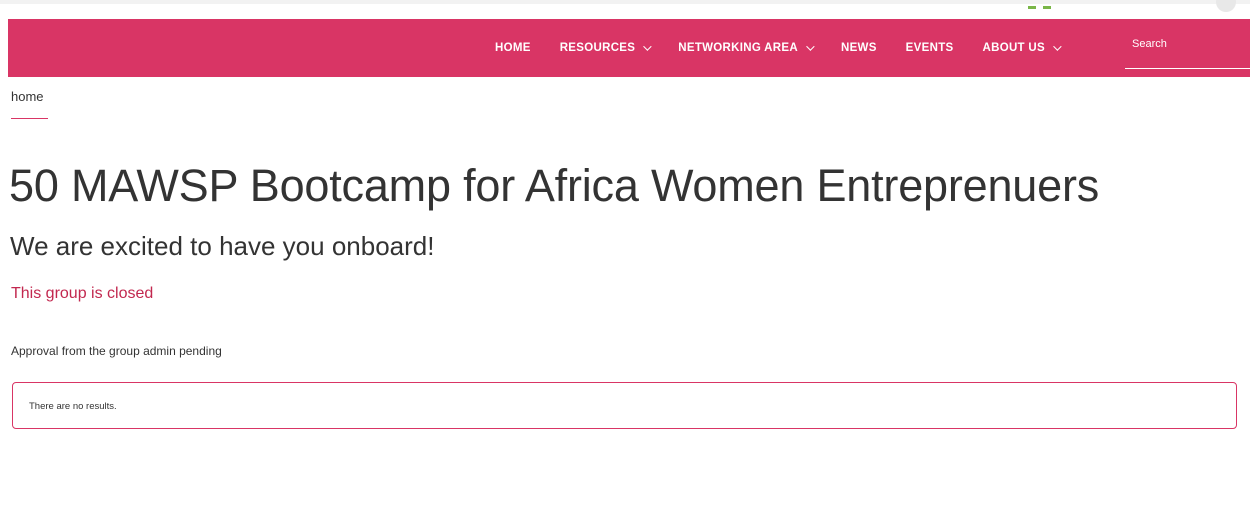  I want to click on nav-item-events: EVENTS, so click(930, 48).